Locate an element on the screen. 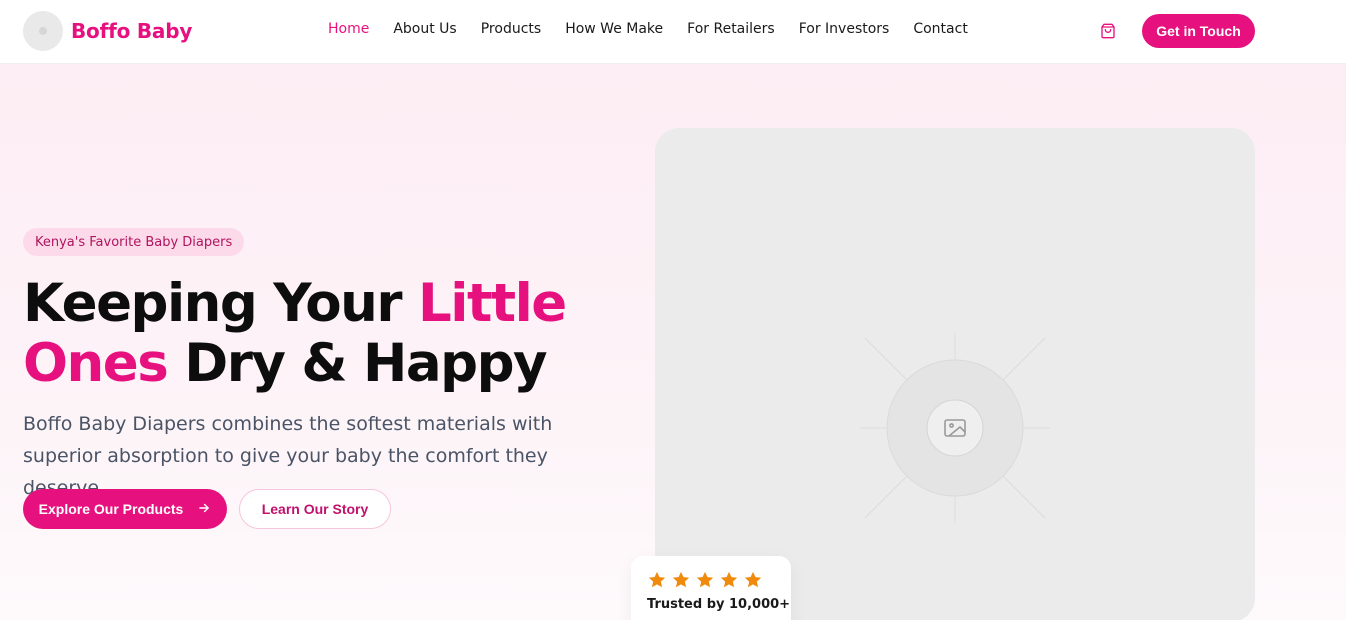  hero-headline: Keeping Your Little Ones Dry & Happy is located at coordinates (323, 334).